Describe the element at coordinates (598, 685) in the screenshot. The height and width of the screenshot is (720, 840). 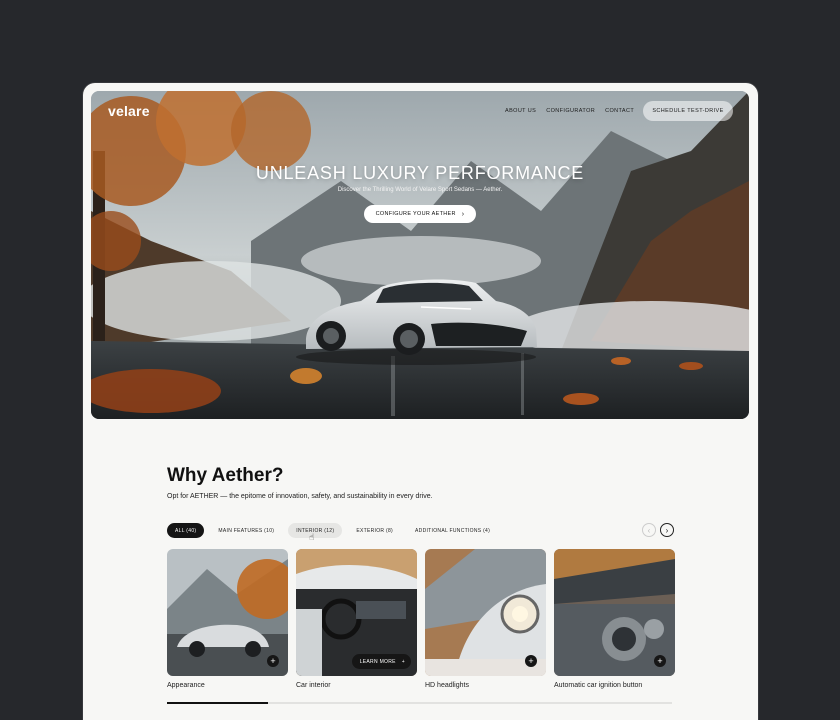
I see `card-label: Automatic car ignition button` at that location.